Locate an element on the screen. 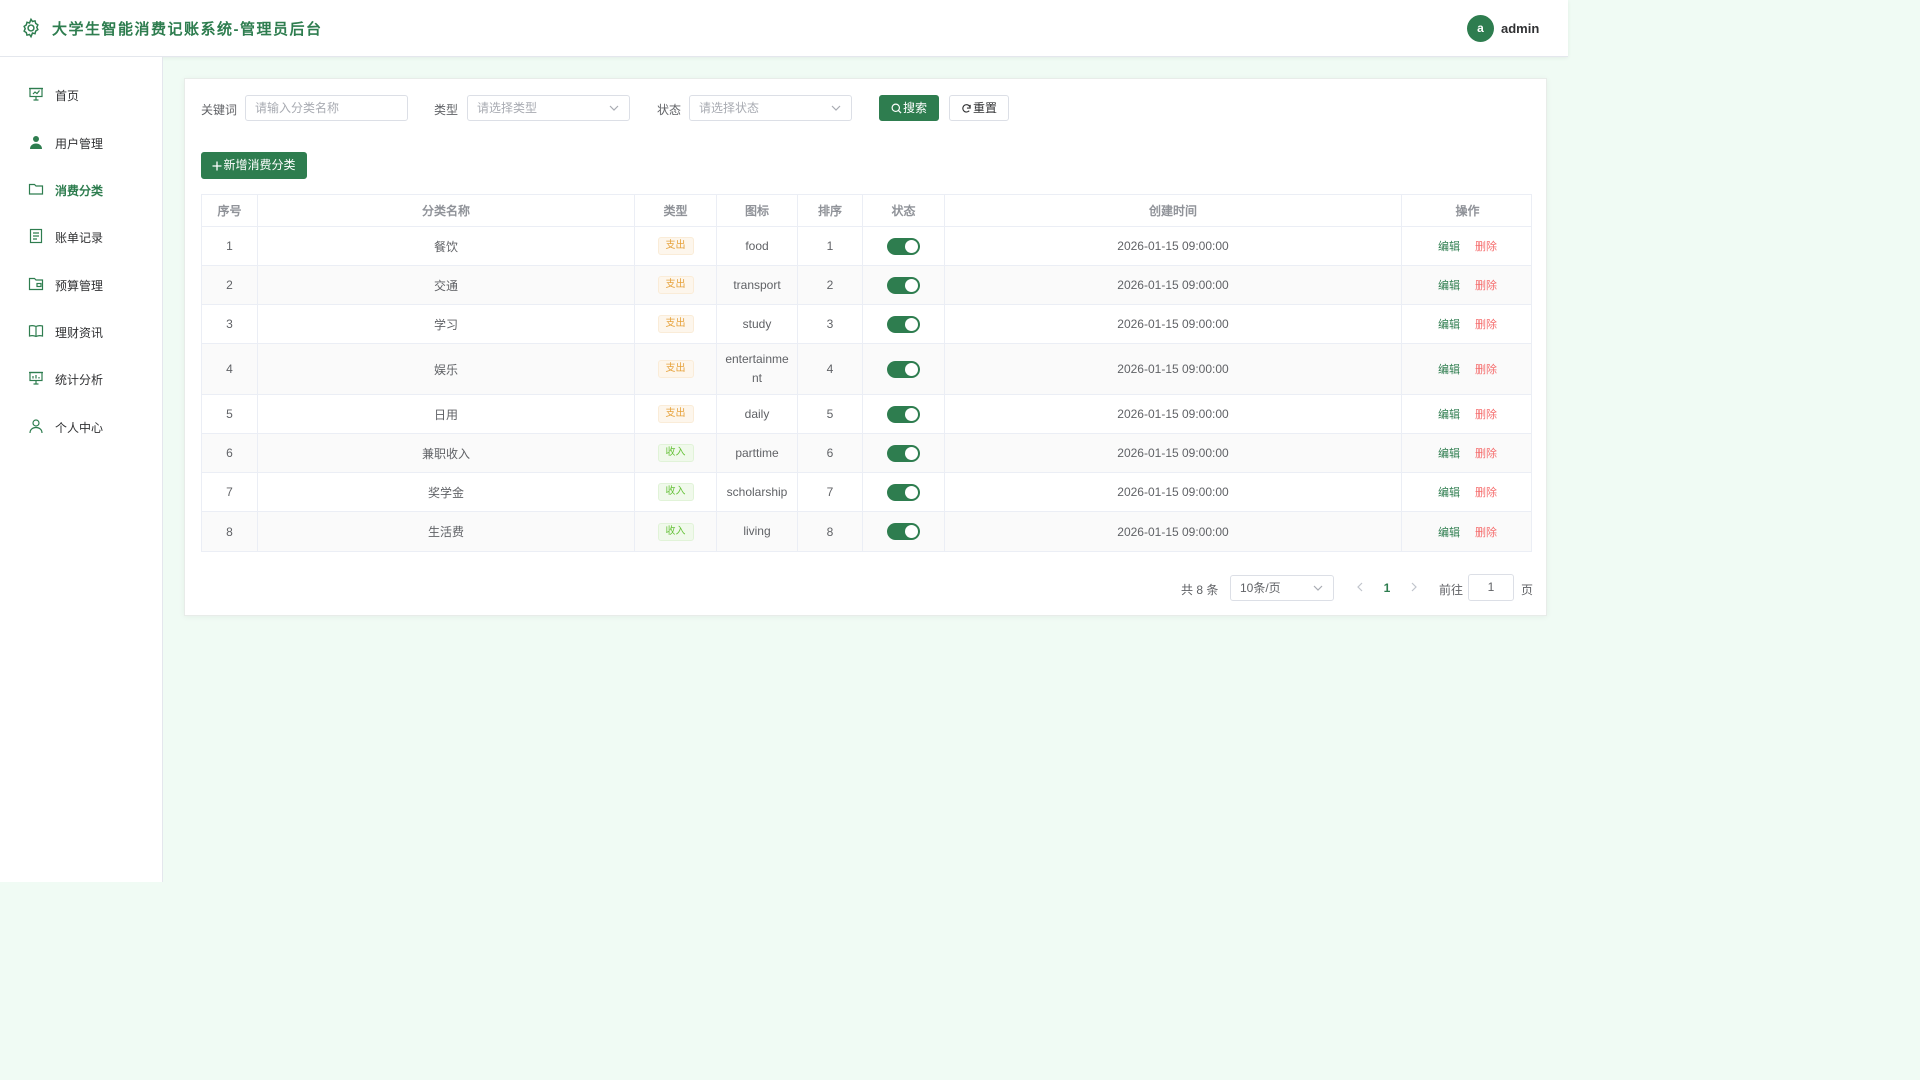  row-index-cell: 1 is located at coordinates (230, 246).